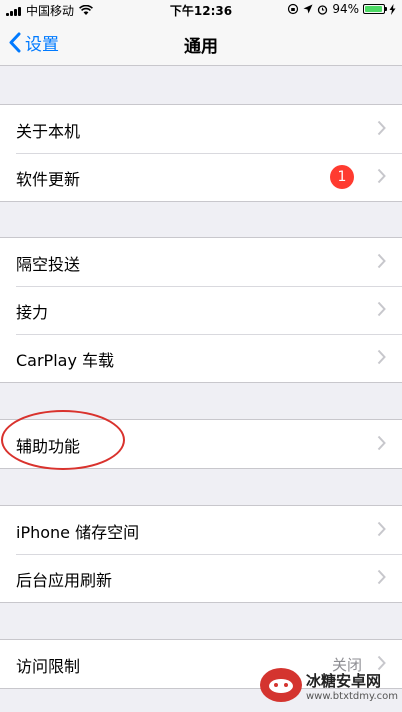  I want to click on navigation-bar: 设置 通用, so click(201, 43).